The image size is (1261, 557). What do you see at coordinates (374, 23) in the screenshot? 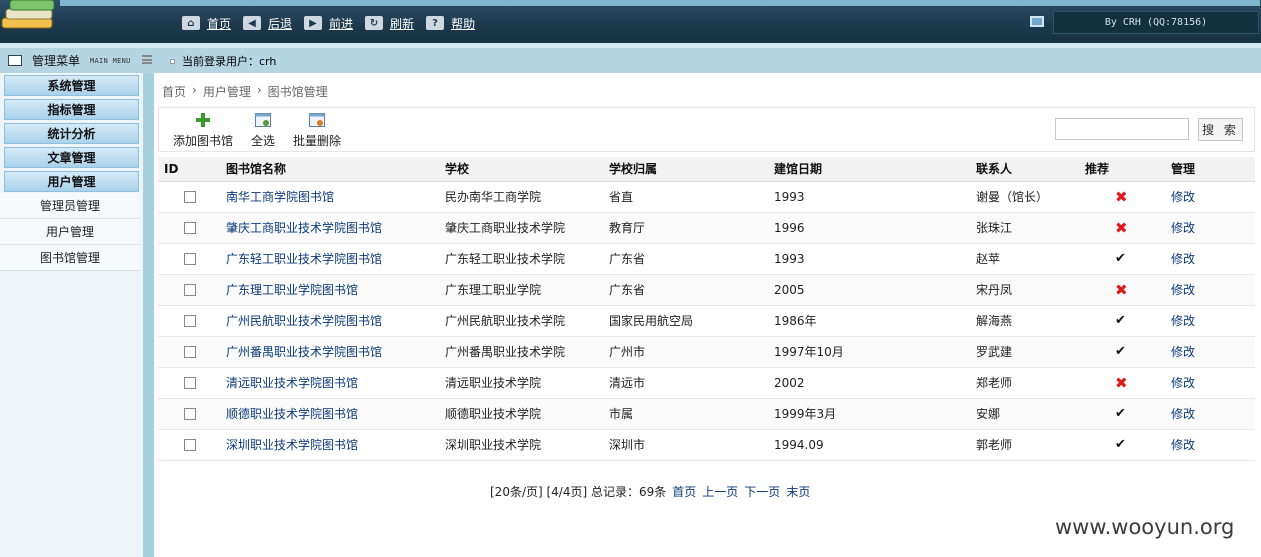
I see `refresh-icon: ↻` at bounding box center [374, 23].